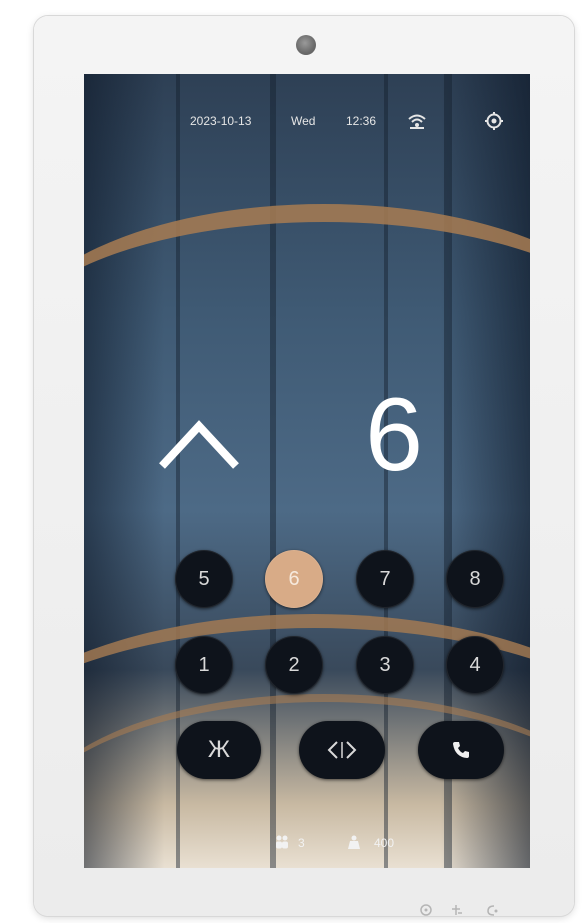  Describe the element at coordinates (294, 665) in the screenshot. I see `floor-button-2: 2` at that location.